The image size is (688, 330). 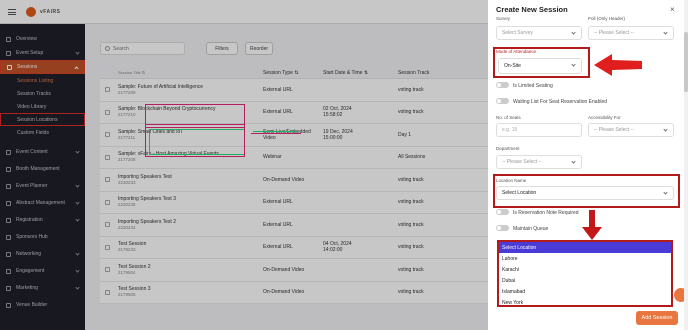 What do you see at coordinates (531, 229) in the screenshot?
I see `maintain-queue-label: Maintain Queue` at bounding box center [531, 229].